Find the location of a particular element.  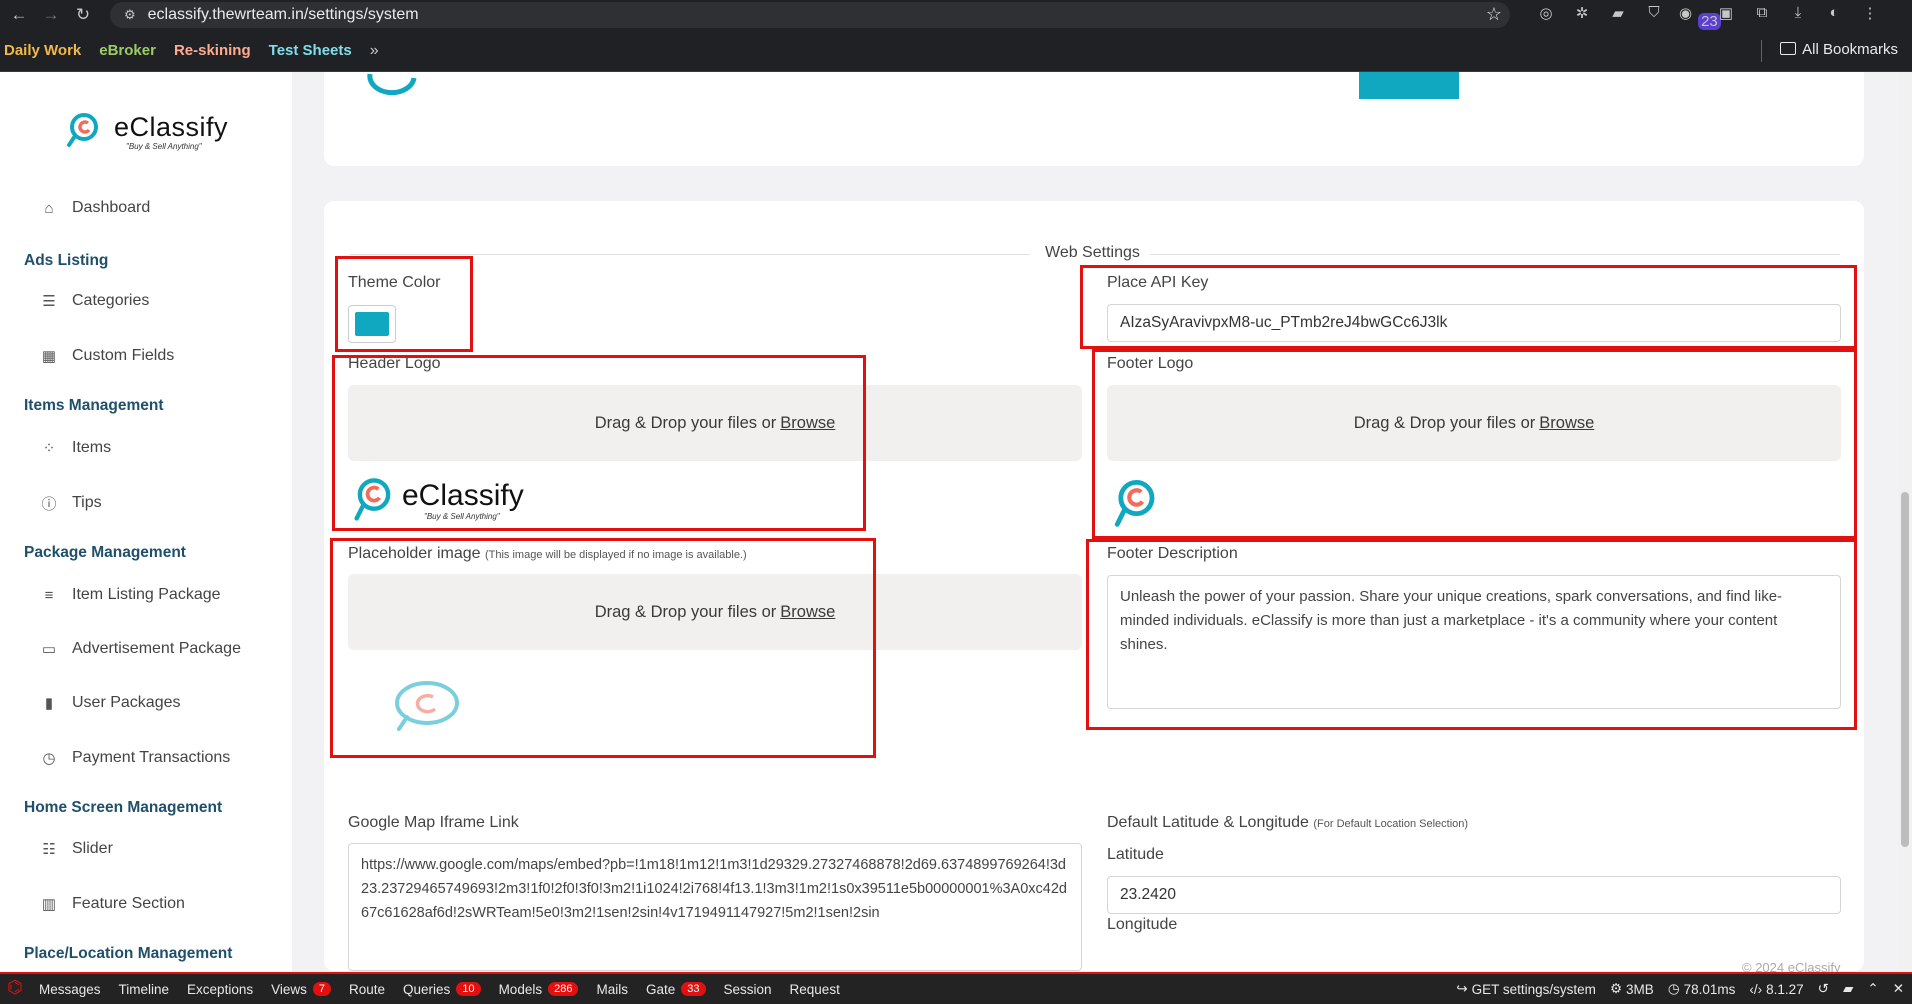

count-badge: 10 is located at coordinates (468, 989).